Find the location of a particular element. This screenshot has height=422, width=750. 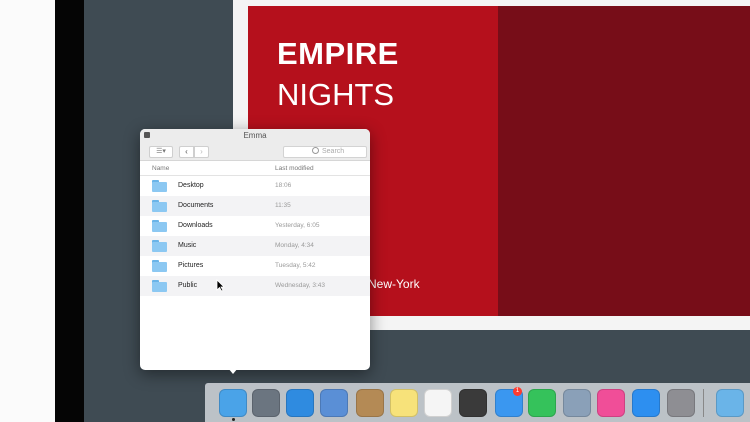

mouse-cursor-icon is located at coordinates (220, 285).